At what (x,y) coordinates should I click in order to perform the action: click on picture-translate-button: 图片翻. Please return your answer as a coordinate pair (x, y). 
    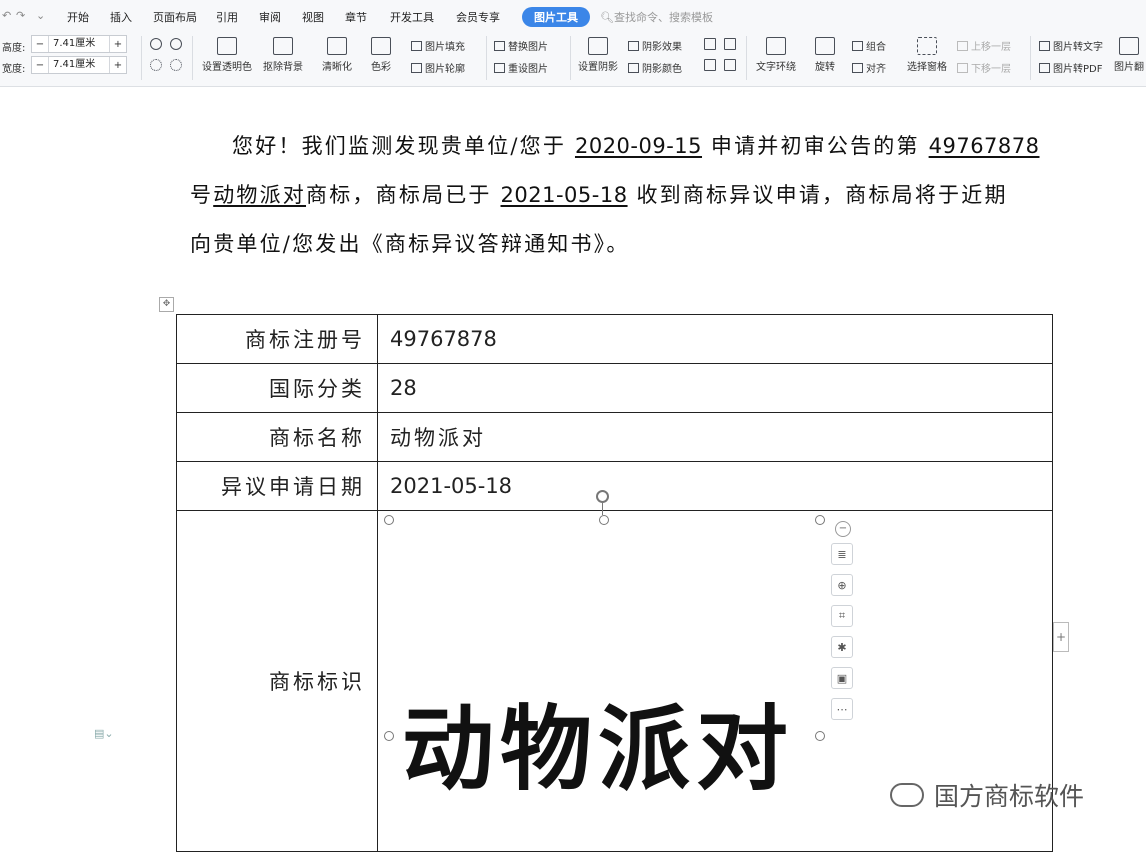
    Looking at the image, I should click on (1129, 55).